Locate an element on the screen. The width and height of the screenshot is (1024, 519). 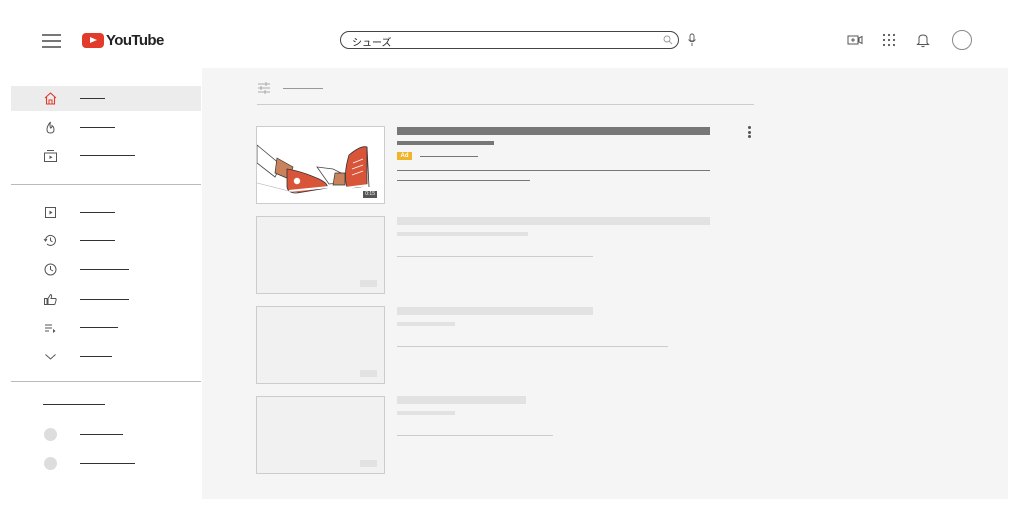
sidebar-item-library is located at coordinates (106, 212).